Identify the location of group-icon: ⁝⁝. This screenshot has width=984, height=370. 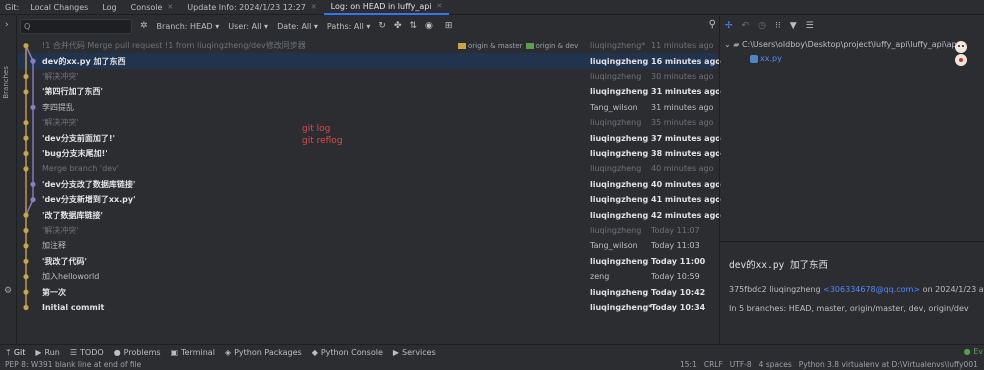
(778, 26).